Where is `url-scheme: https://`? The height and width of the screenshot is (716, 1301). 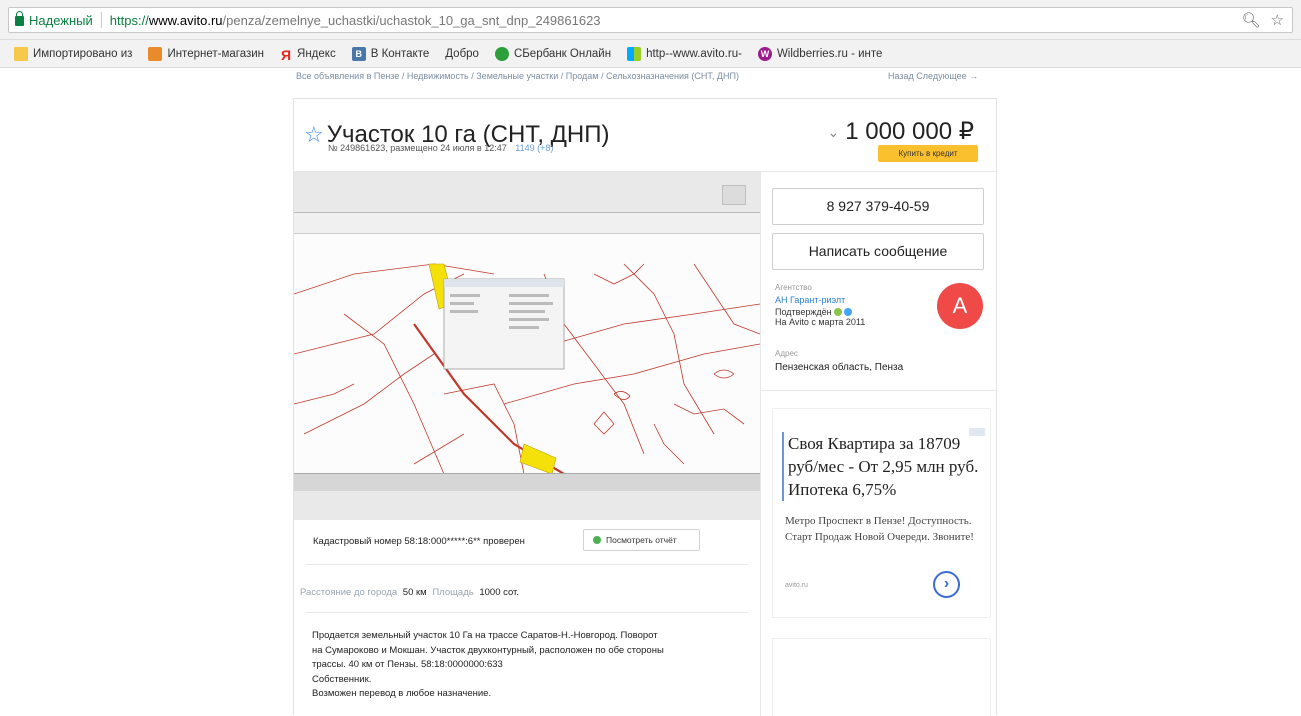
url-scheme: https:// is located at coordinates (129, 20).